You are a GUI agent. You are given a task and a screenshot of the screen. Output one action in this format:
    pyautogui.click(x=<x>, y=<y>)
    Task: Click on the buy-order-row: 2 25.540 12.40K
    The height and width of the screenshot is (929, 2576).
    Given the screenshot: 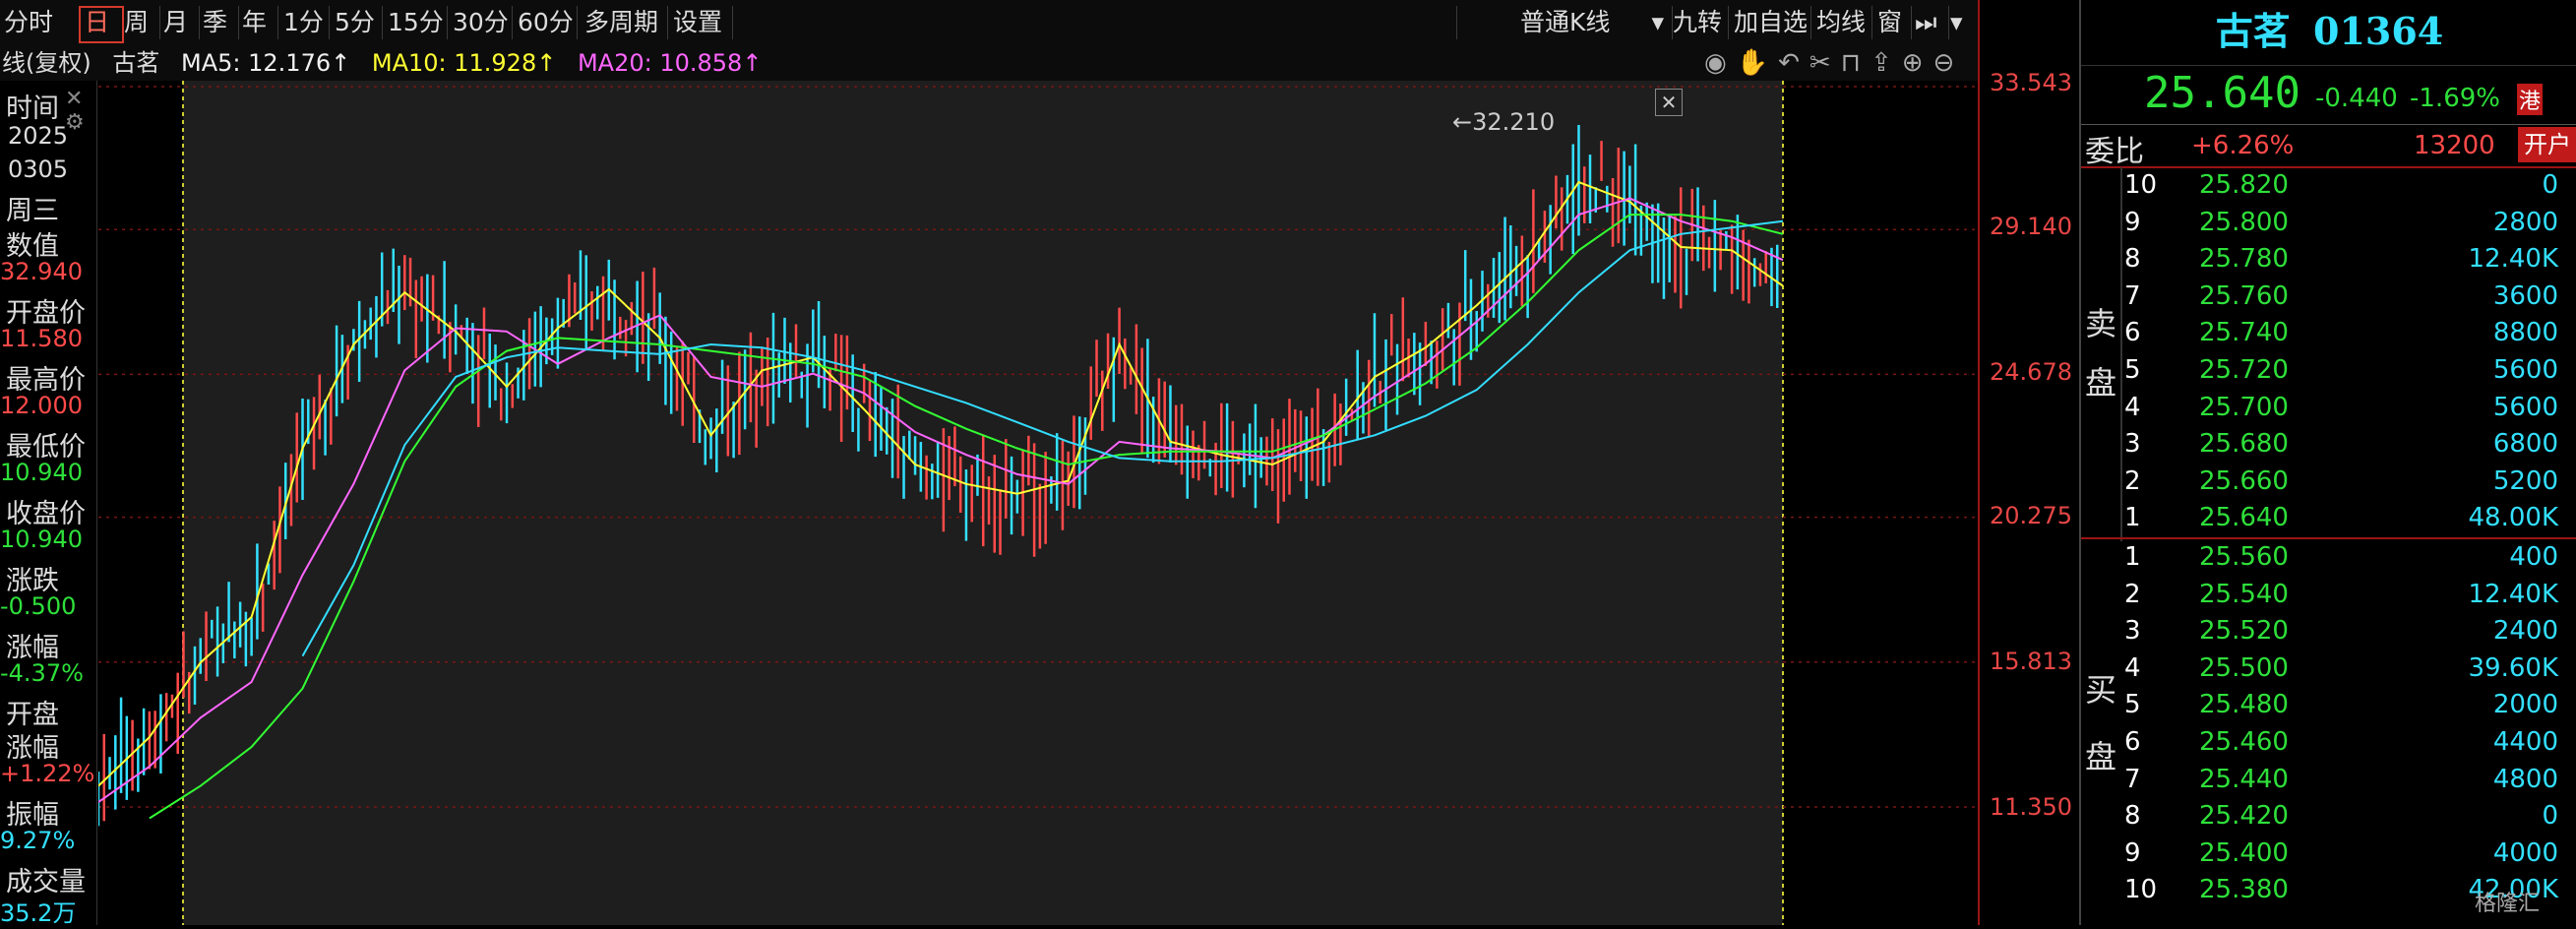 What is the action you would take?
    pyautogui.click(x=2328, y=595)
    